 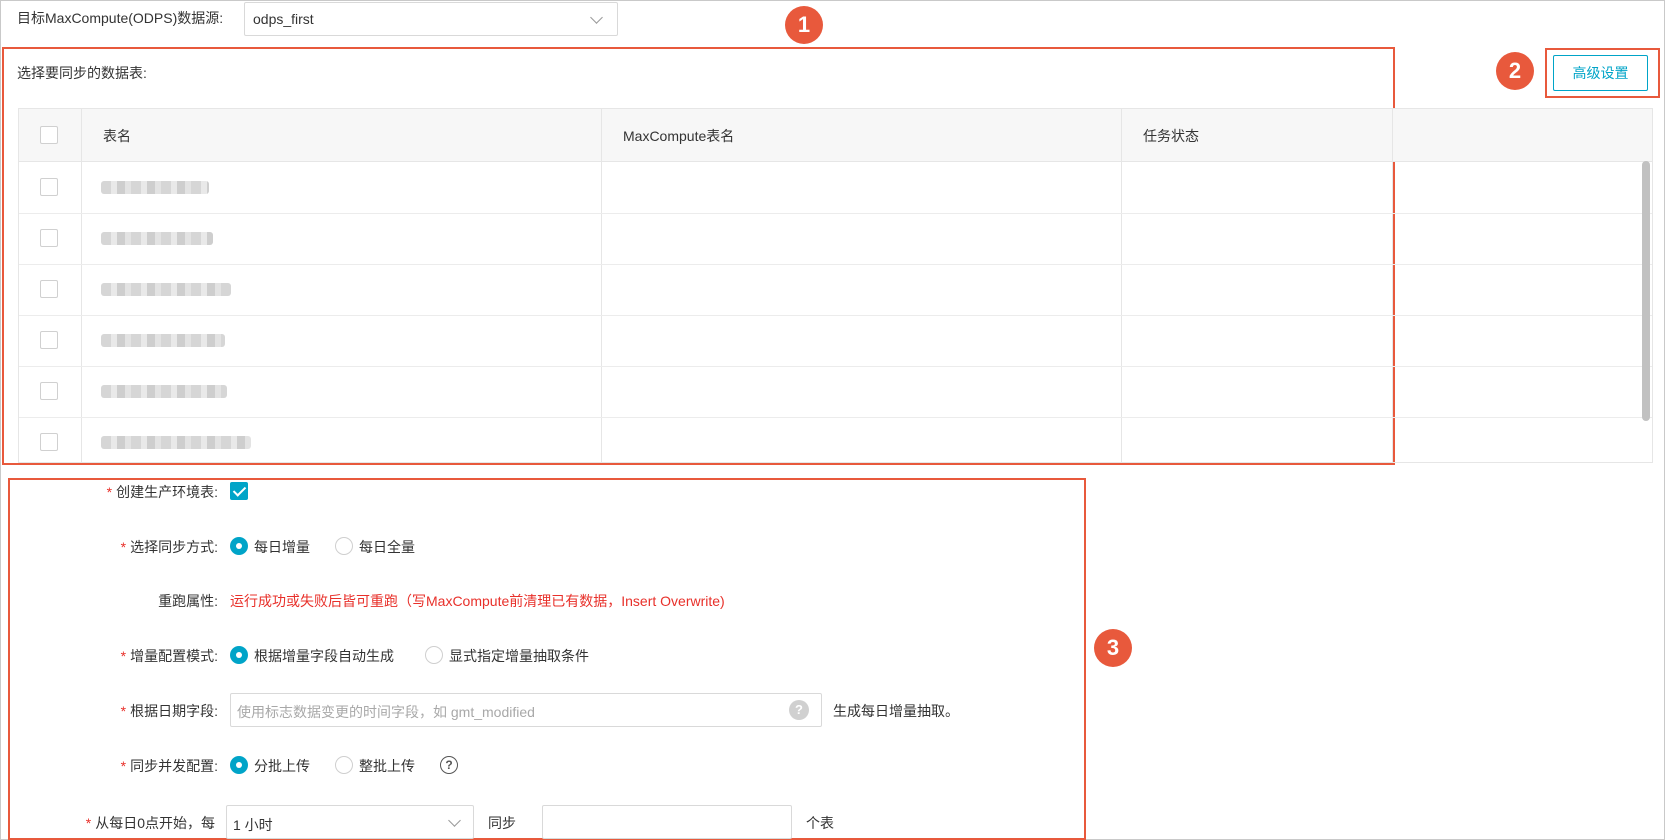 What do you see at coordinates (169, 766) in the screenshot?
I see `concurrency-label: * 同步并发配置:` at bounding box center [169, 766].